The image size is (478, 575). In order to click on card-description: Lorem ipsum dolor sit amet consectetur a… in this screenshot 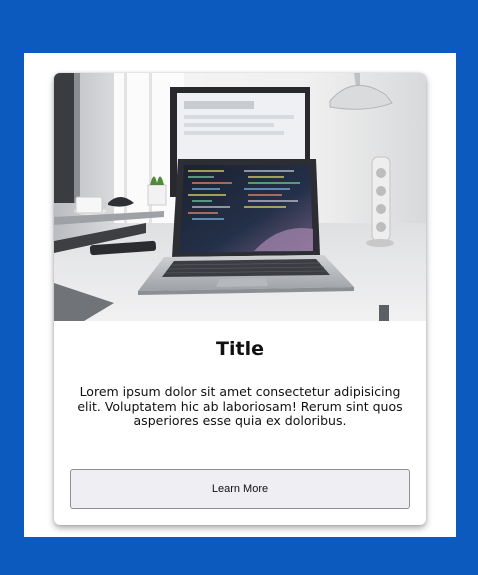, I will do `click(240, 406)`.